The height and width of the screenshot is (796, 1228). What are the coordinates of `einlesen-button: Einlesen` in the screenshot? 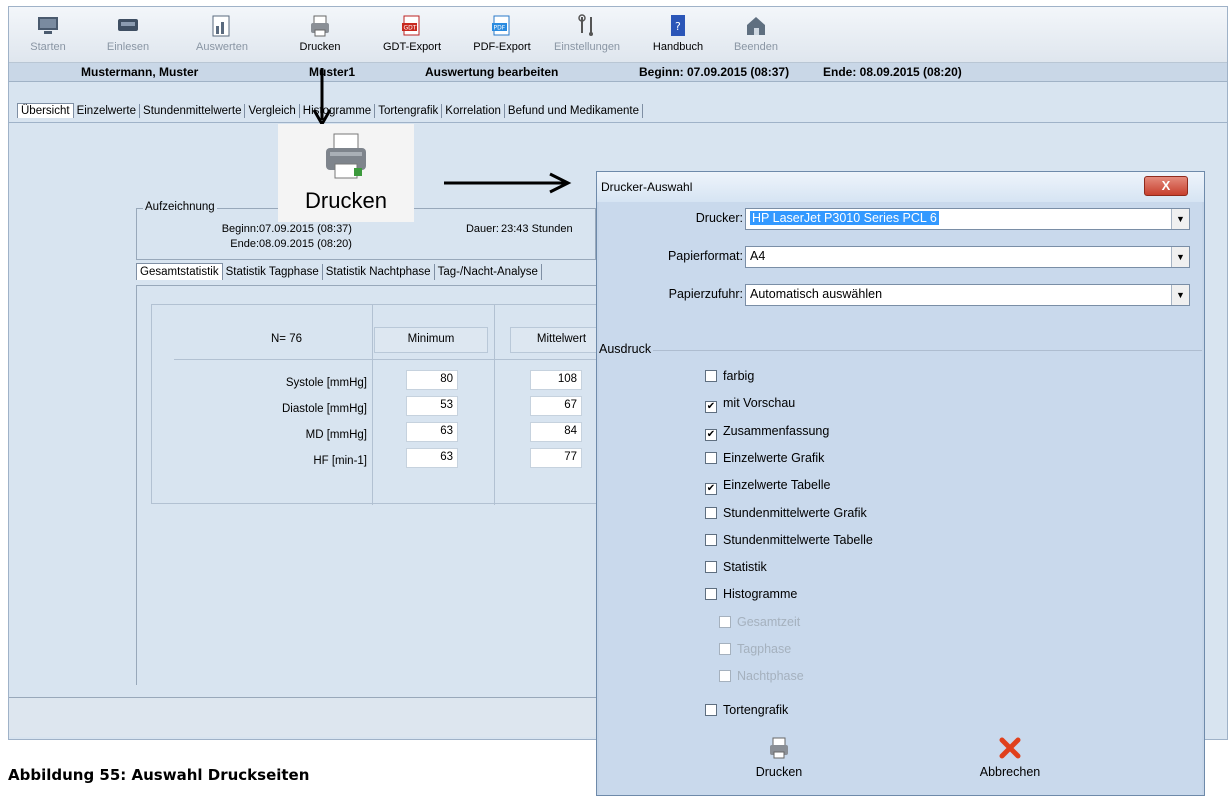 It's located at (128, 35).